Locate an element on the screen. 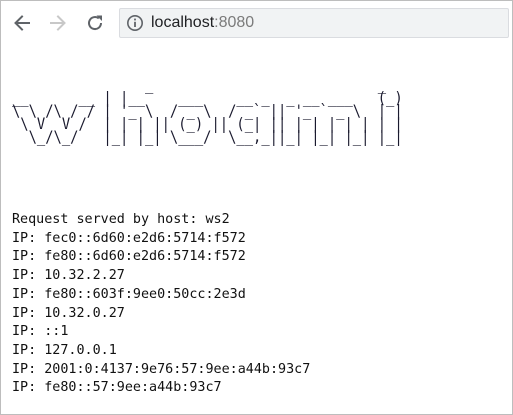  forward-button is located at coordinates (58, 23).